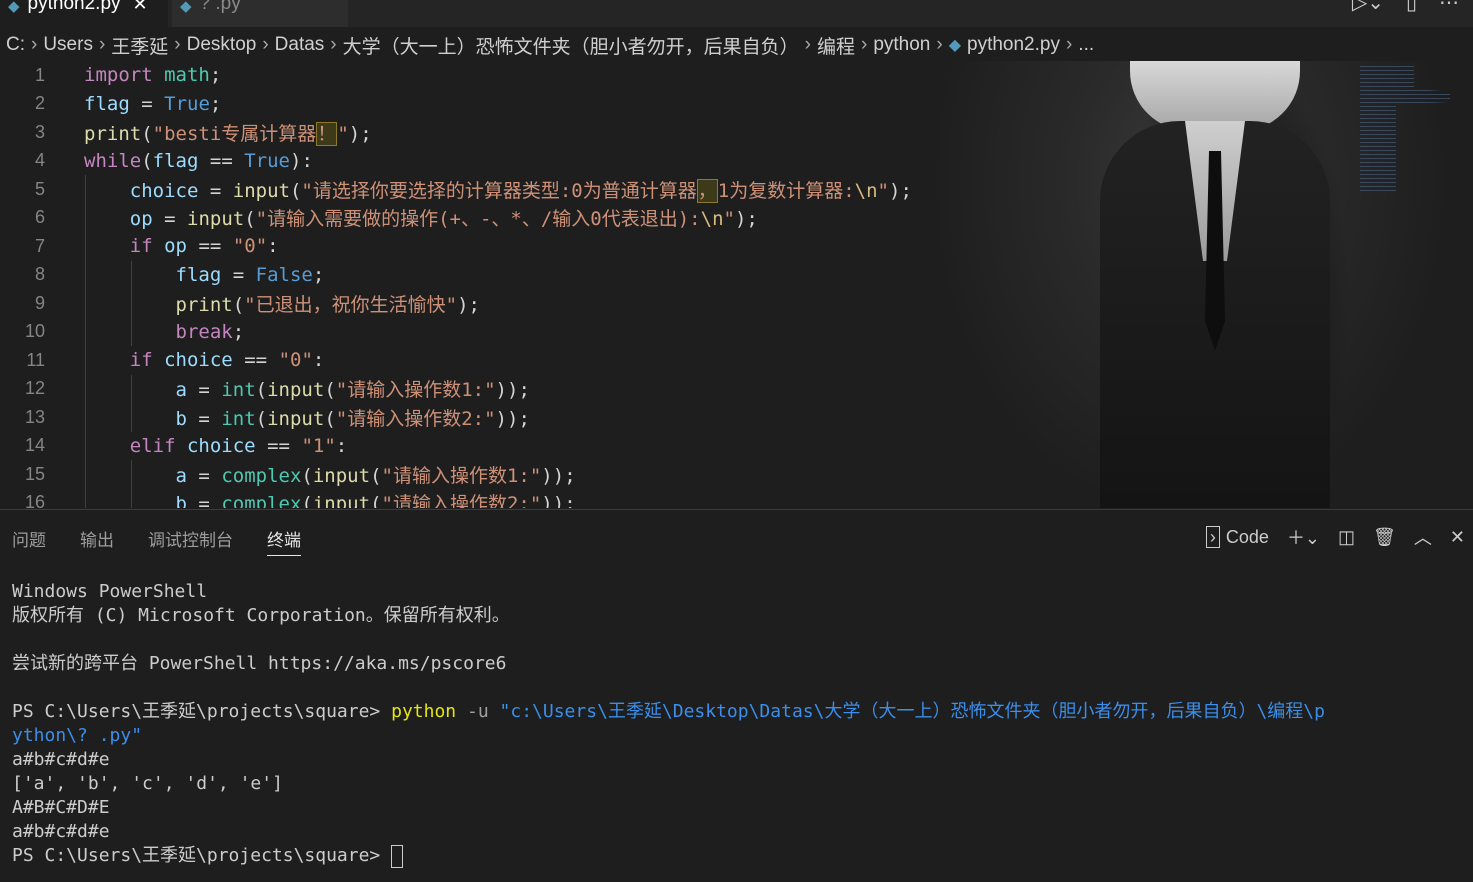 This screenshot has width=1473, height=882. What do you see at coordinates (34, 331) in the screenshot?
I see `line-number: 10` at bounding box center [34, 331].